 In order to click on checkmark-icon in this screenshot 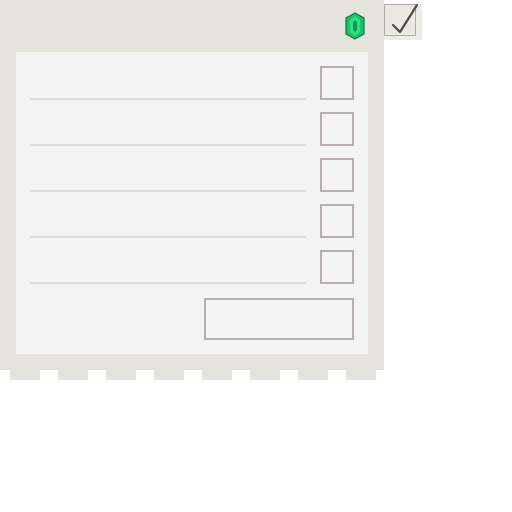, I will do `click(405, 18)`.